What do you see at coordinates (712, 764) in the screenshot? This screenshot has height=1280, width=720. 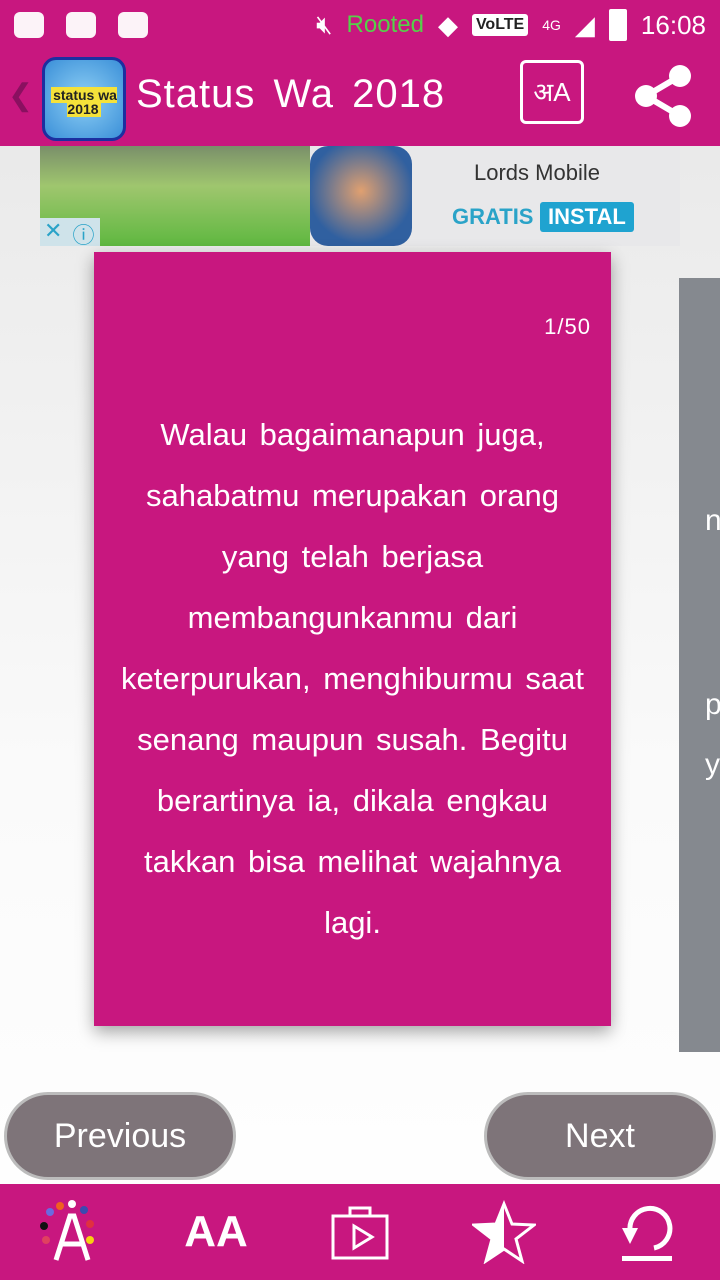 I see `peek-letter: y` at bounding box center [712, 764].